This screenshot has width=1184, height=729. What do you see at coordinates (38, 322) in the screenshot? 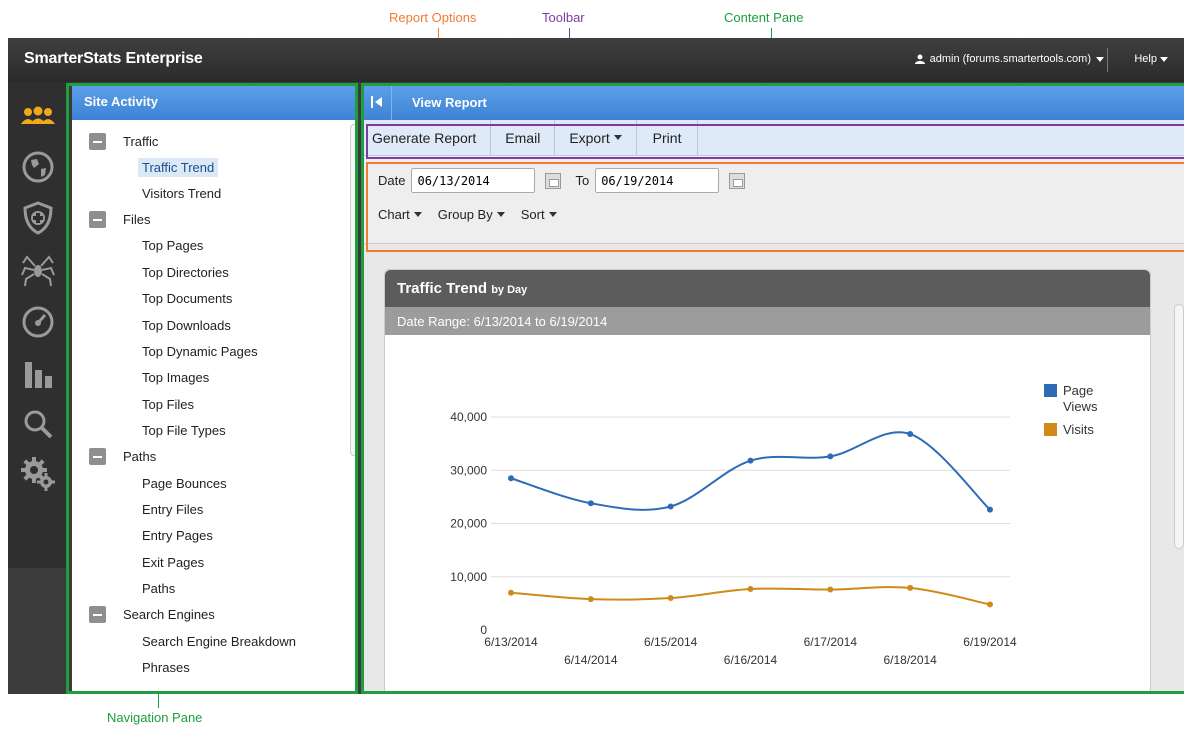
I see `speedometer-icon` at bounding box center [38, 322].